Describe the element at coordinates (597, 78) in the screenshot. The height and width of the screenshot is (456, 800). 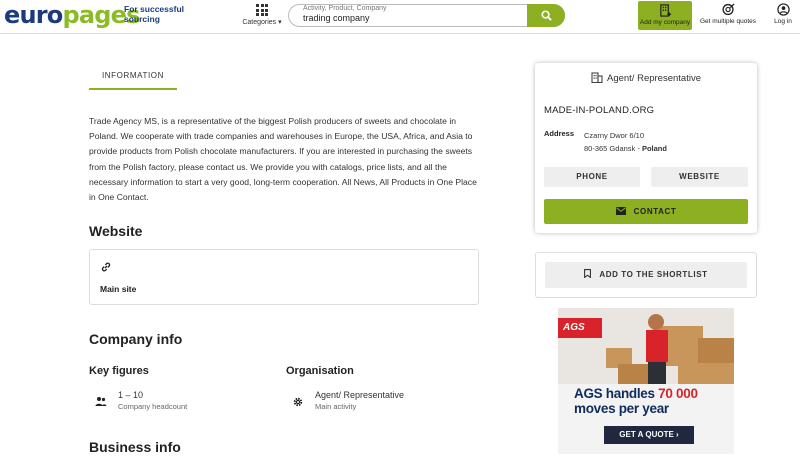
I see `building-icon` at that location.